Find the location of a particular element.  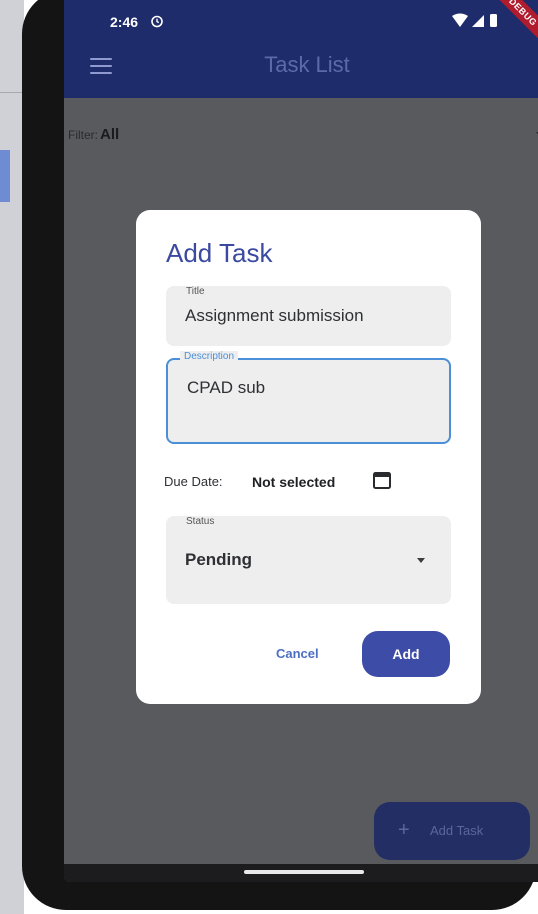

dialog-title: Add Task is located at coordinates (219, 253).